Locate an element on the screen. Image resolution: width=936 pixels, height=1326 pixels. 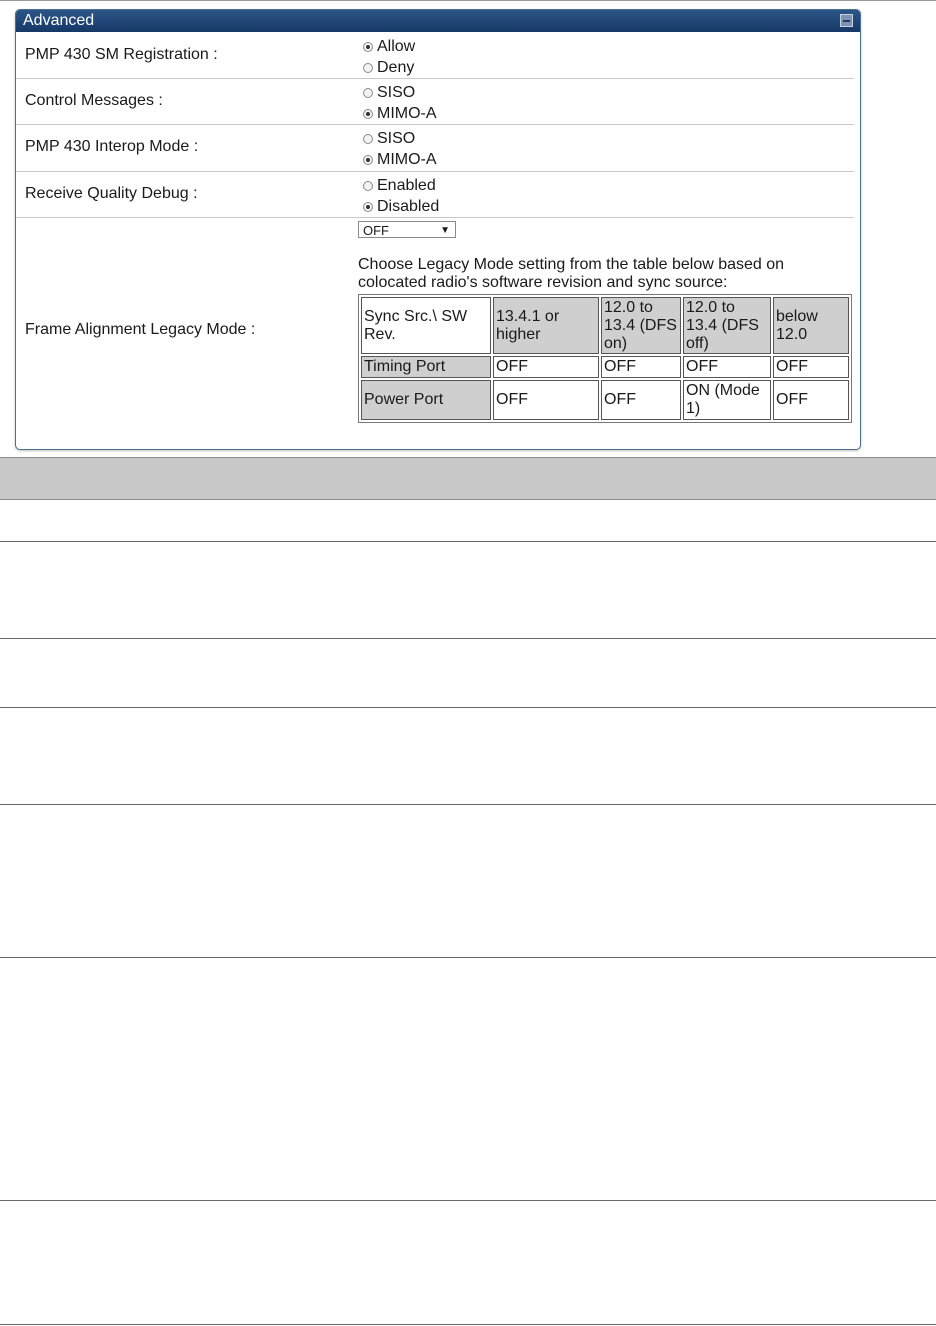
setting-label: PMP 430 Interop Mode : is located at coordinates (112, 146).